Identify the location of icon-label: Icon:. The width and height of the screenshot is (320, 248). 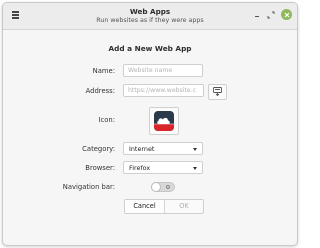
(107, 120).